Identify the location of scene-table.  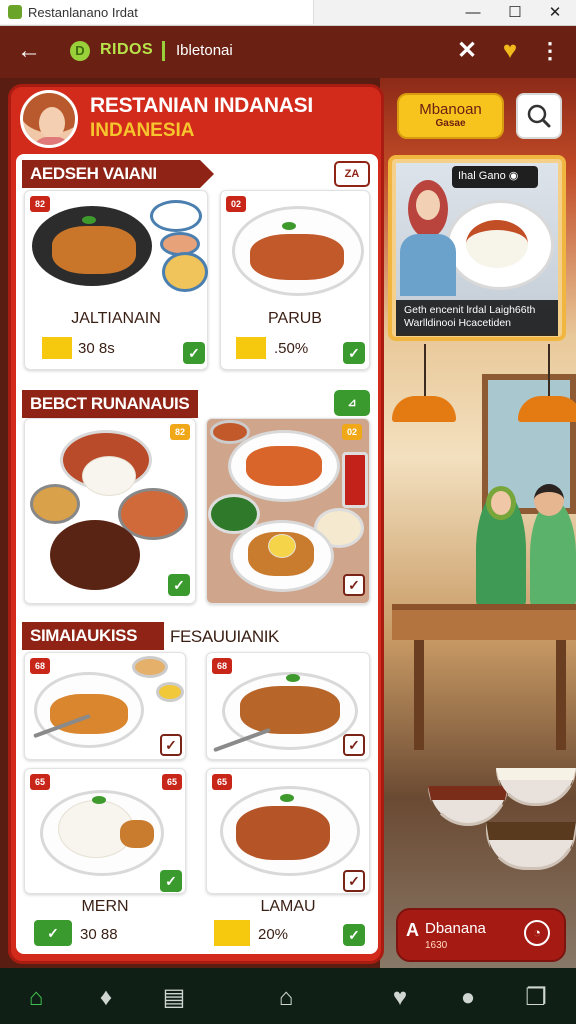
(484, 622).